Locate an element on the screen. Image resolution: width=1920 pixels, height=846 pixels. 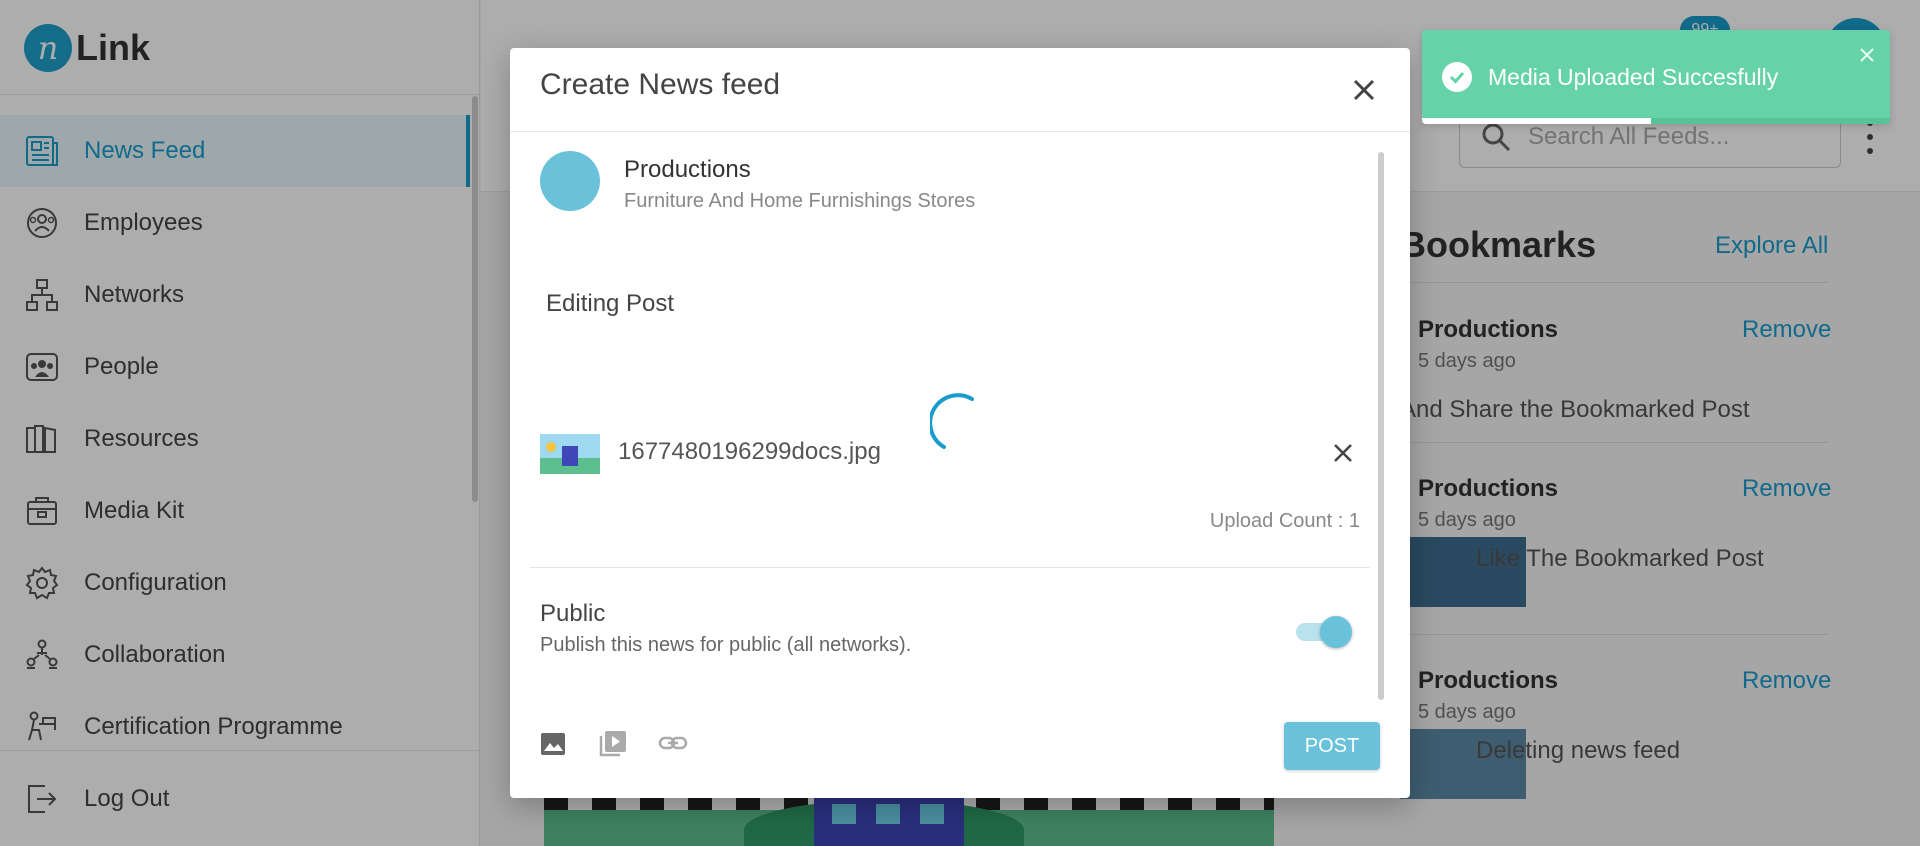
public-title: Public is located at coordinates (573, 613).